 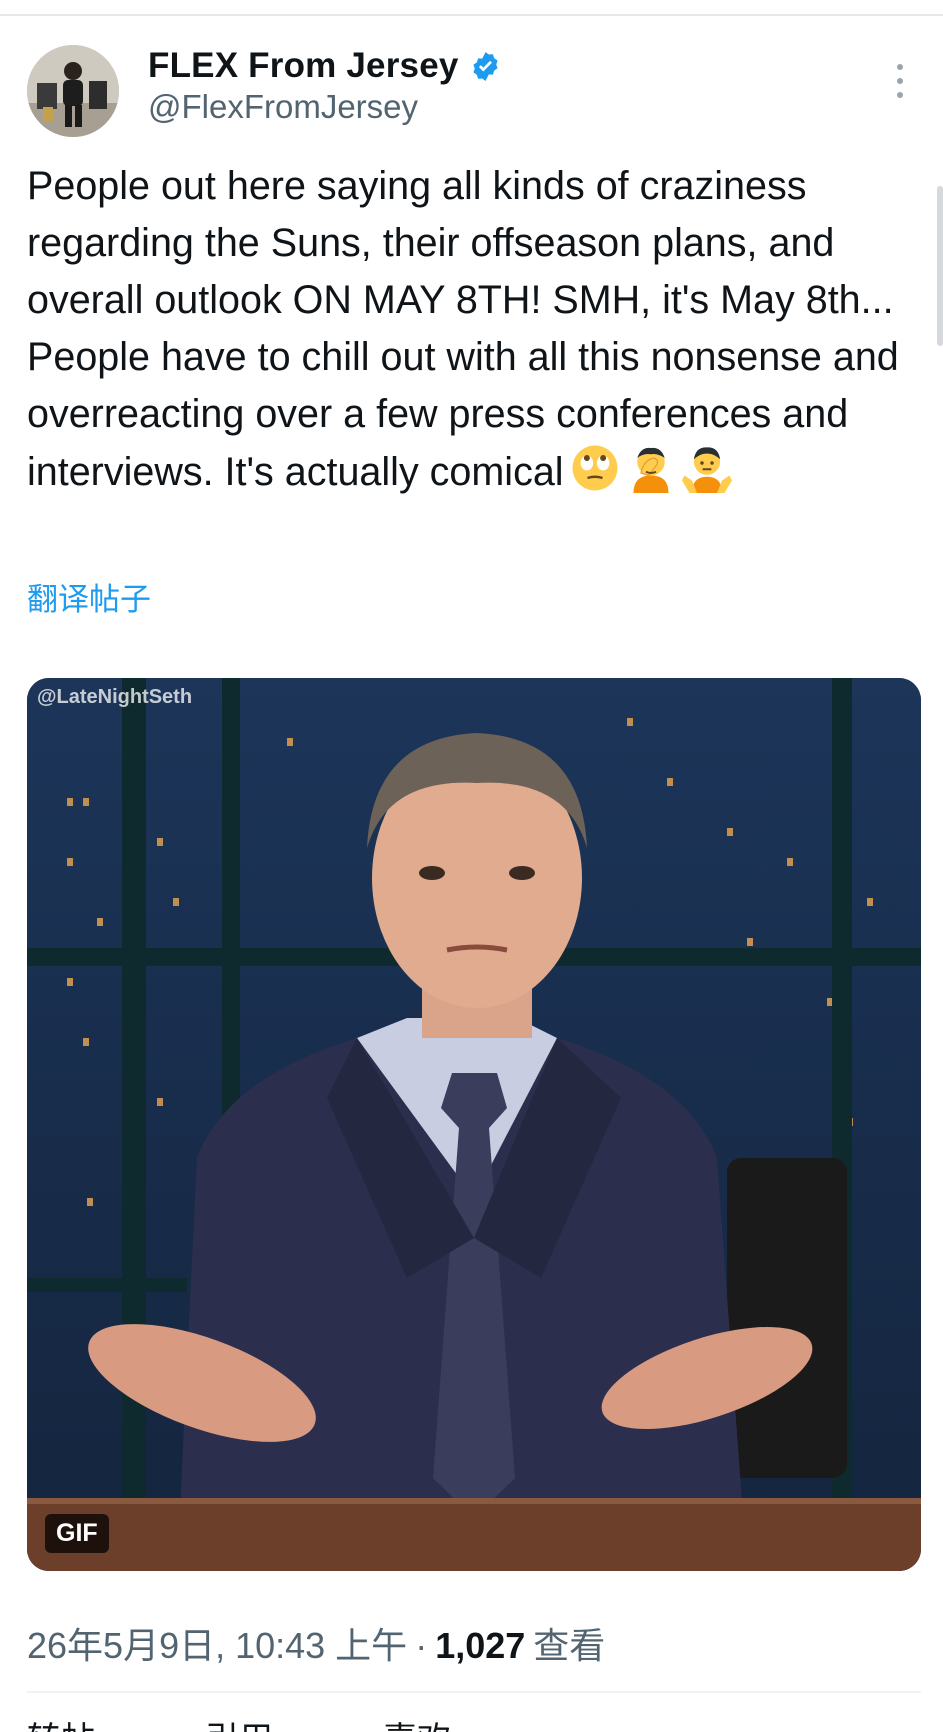 What do you see at coordinates (61, 1722) in the screenshot?
I see `reposts-label: 转帖` at bounding box center [61, 1722].